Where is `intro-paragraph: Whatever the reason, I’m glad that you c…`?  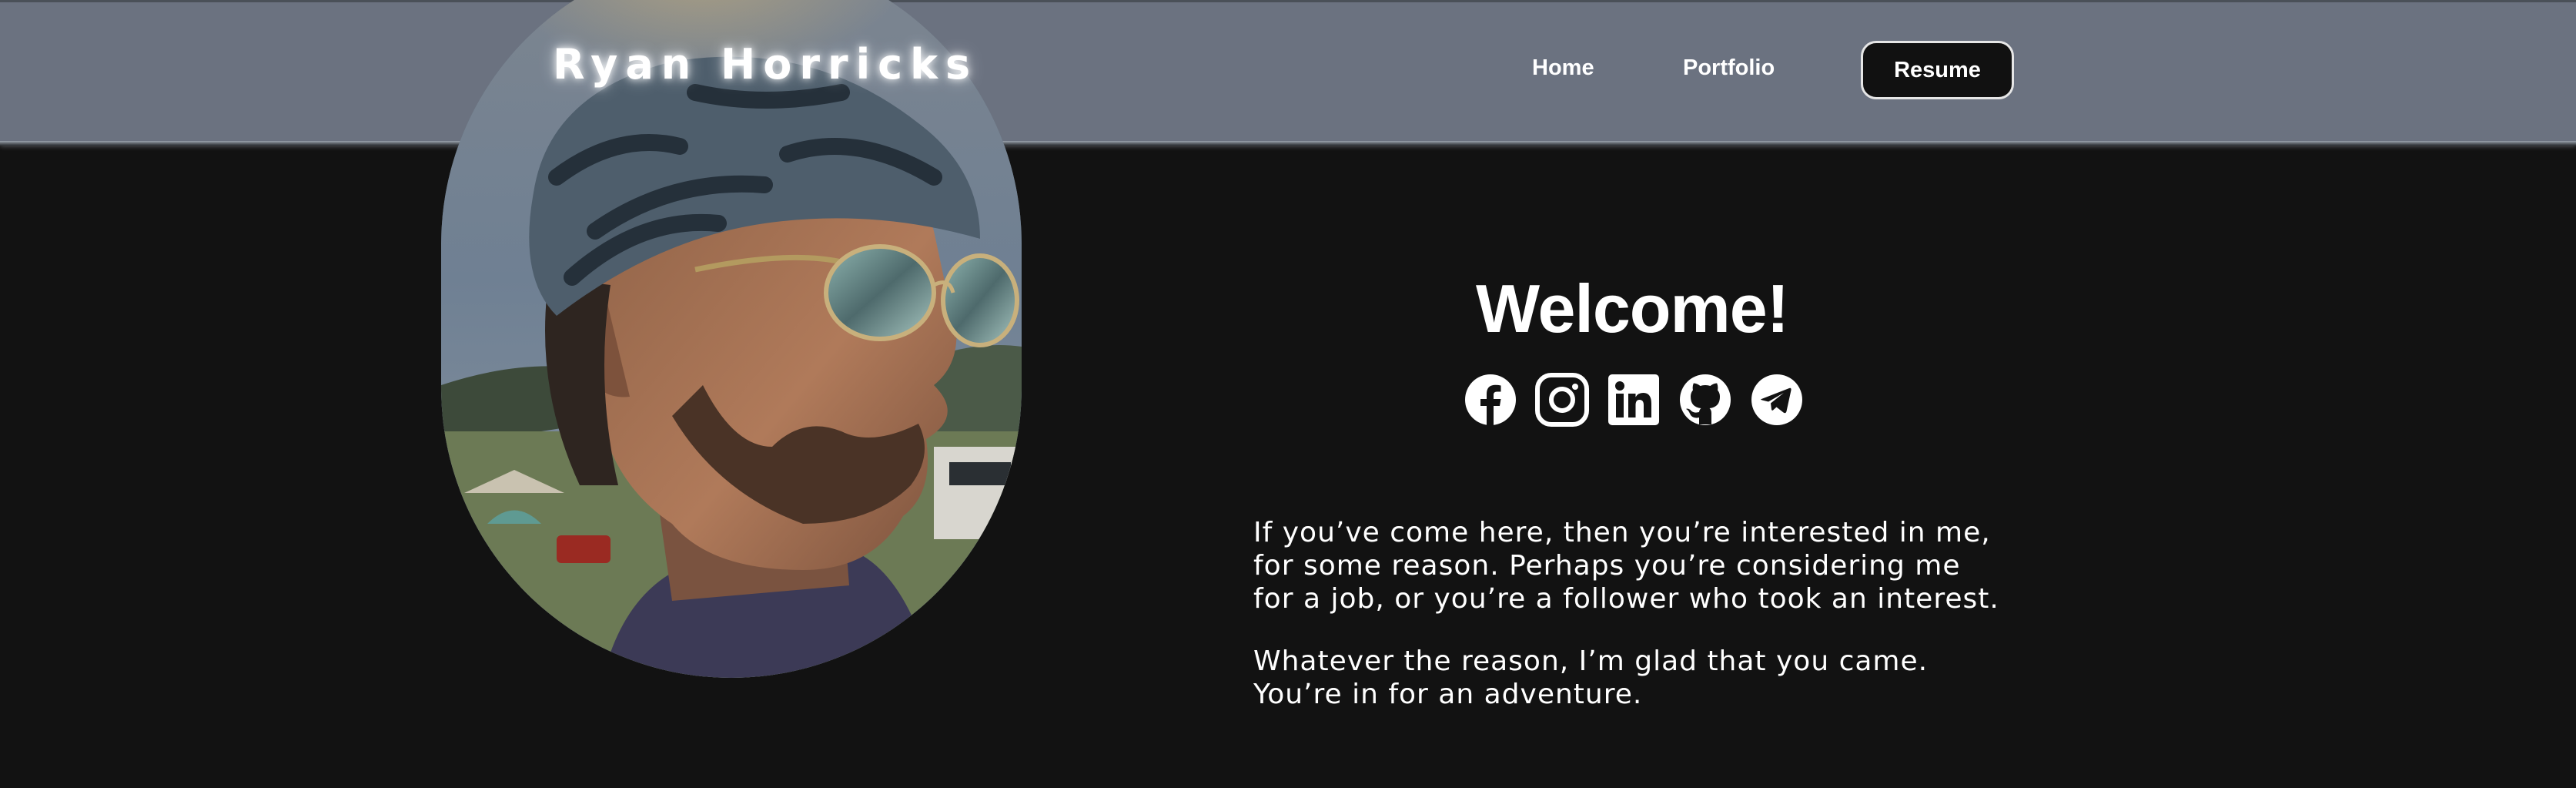 intro-paragraph: Whatever the reason, I’m glad that you c… is located at coordinates (1591, 677).